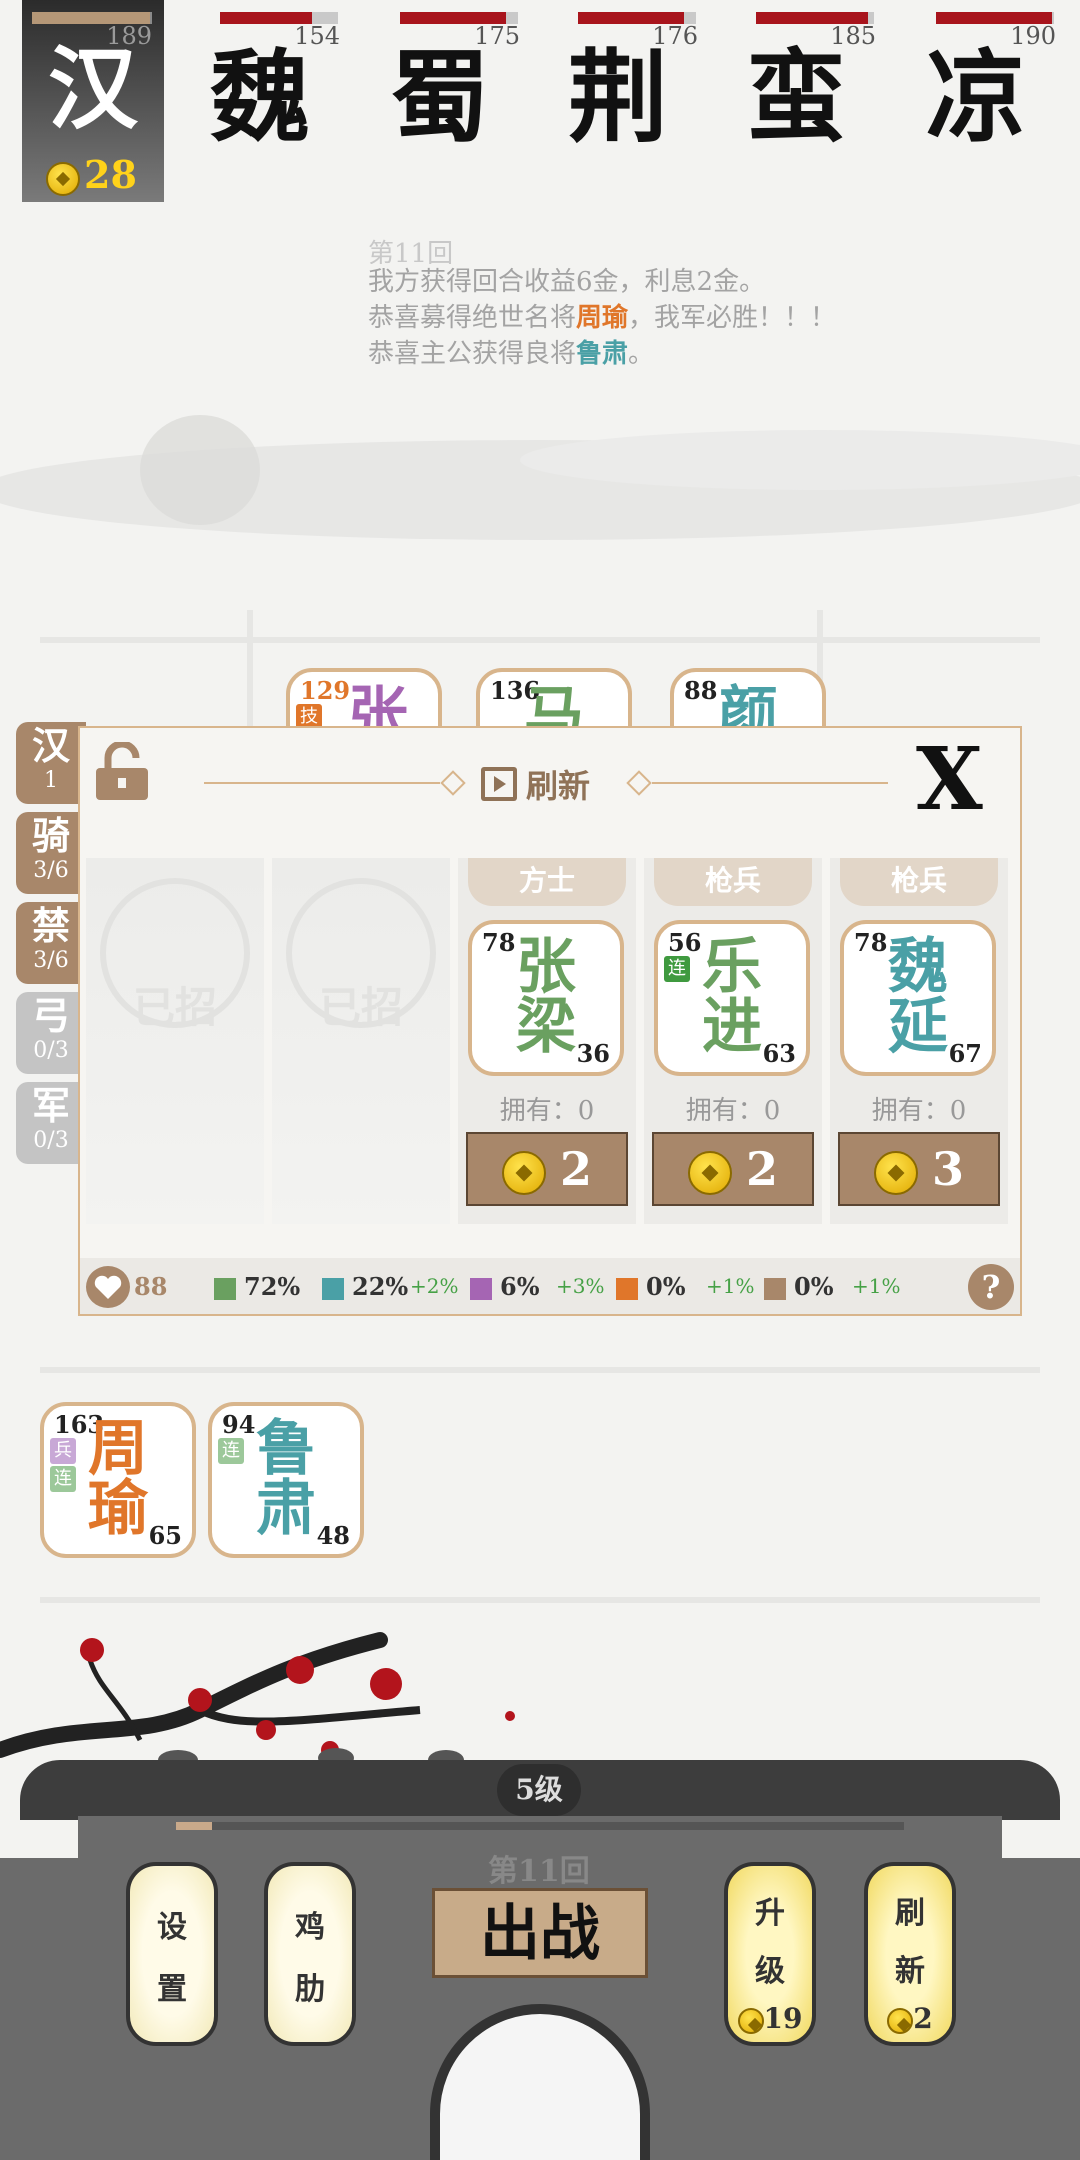  I want to click on heart-count: 88, so click(151, 1286).